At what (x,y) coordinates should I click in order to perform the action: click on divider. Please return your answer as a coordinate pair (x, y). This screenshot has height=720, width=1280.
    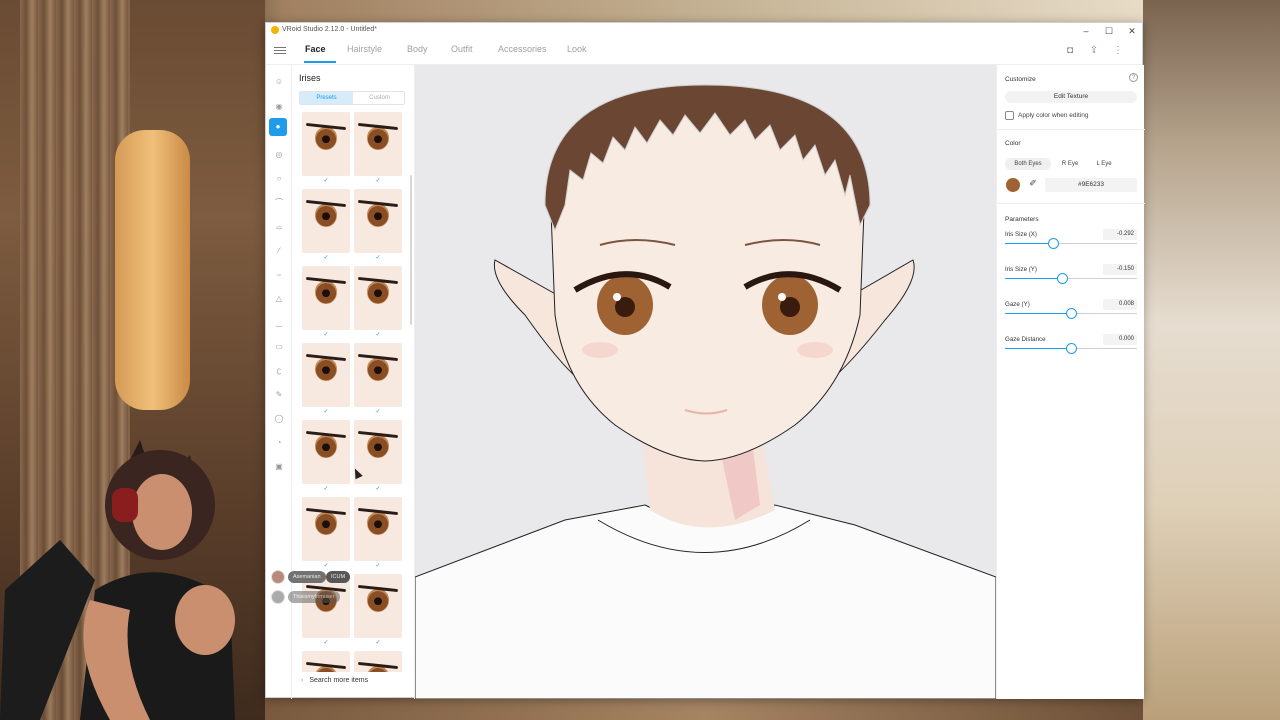
    Looking at the image, I should click on (1071, 203).